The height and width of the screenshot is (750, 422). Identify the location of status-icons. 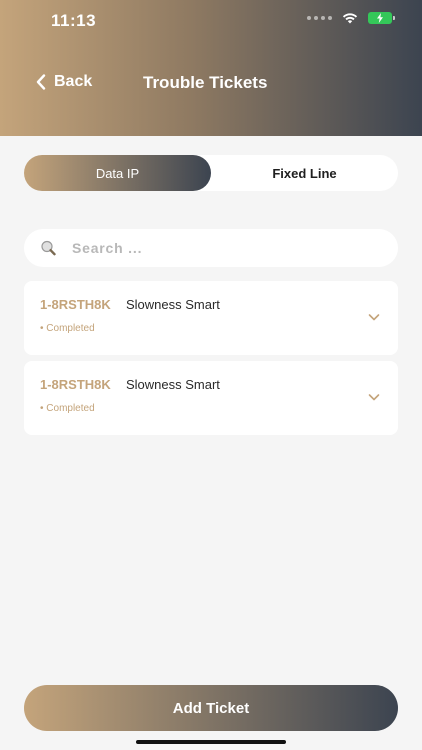
(351, 18).